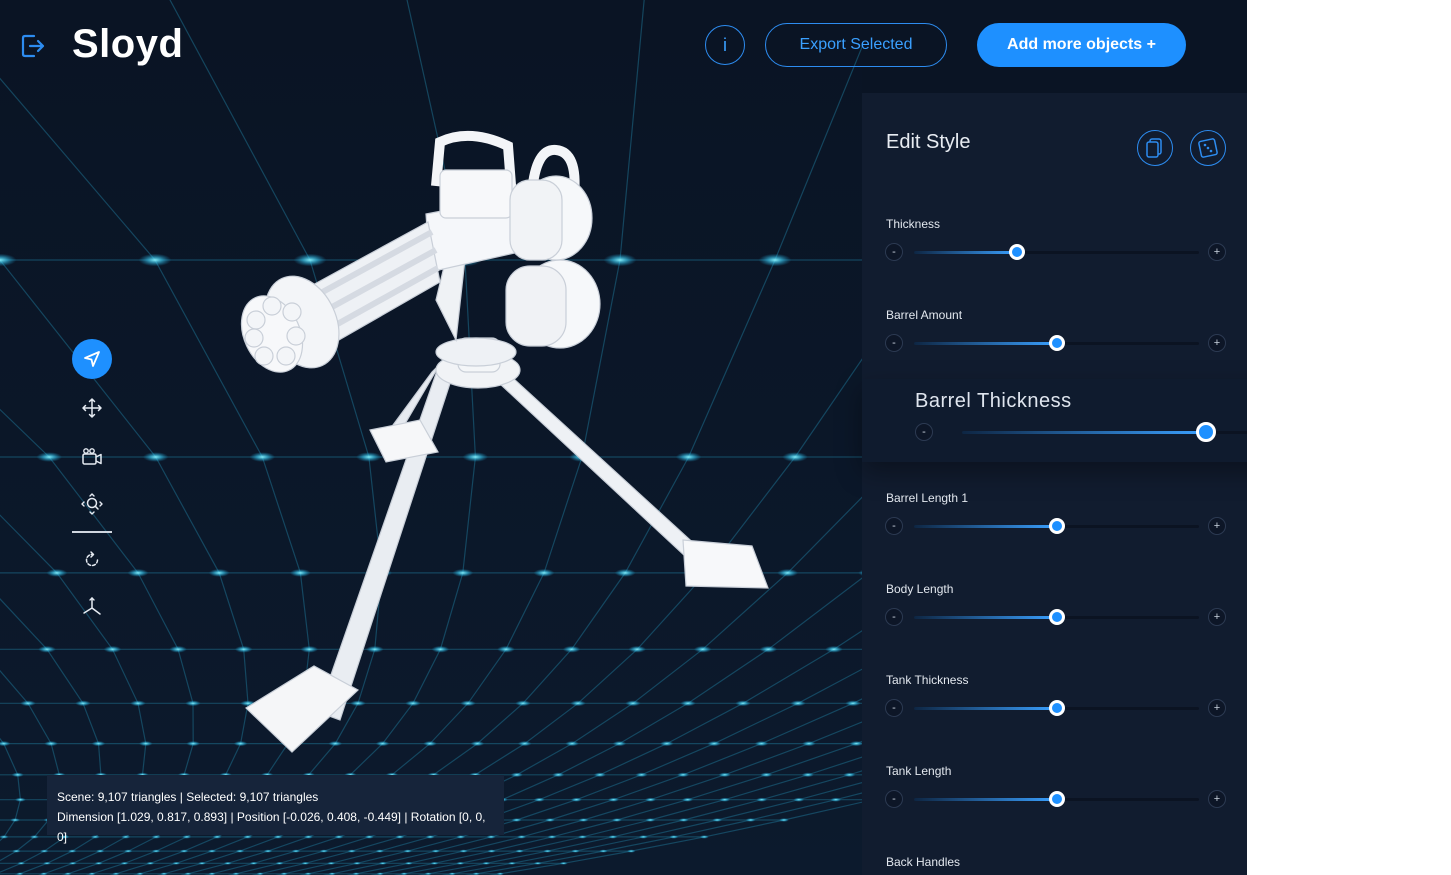  What do you see at coordinates (1208, 148) in the screenshot?
I see `randomize-style-button` at bounding box center [1208, 148].